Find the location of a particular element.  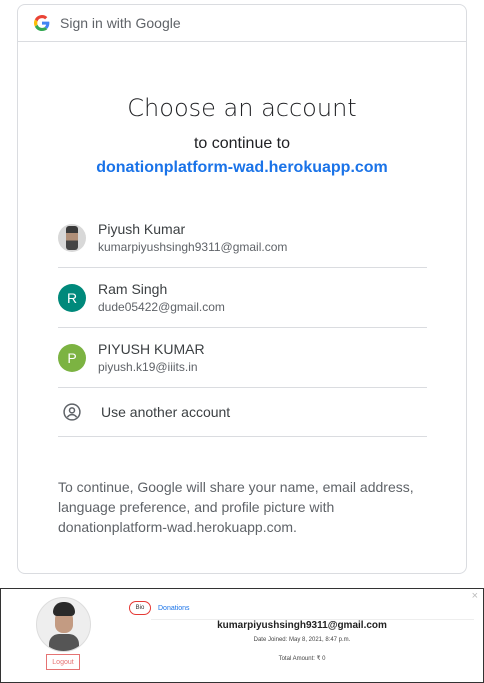

subtitle: to continue to is located at coordinates (242, 143).